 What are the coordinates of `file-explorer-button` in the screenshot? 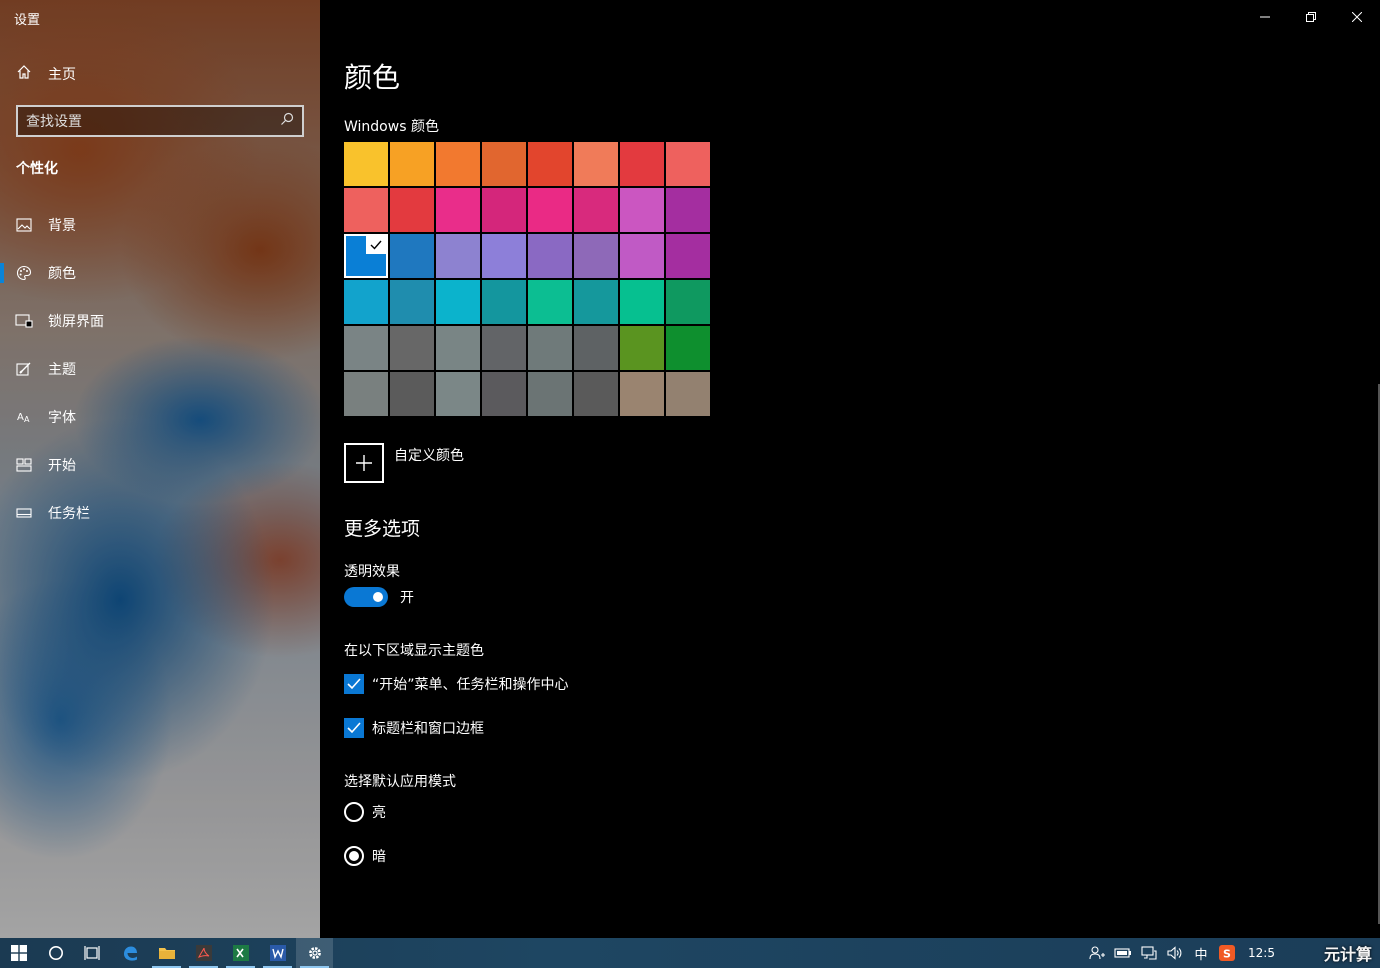 It's located at (166, 953).